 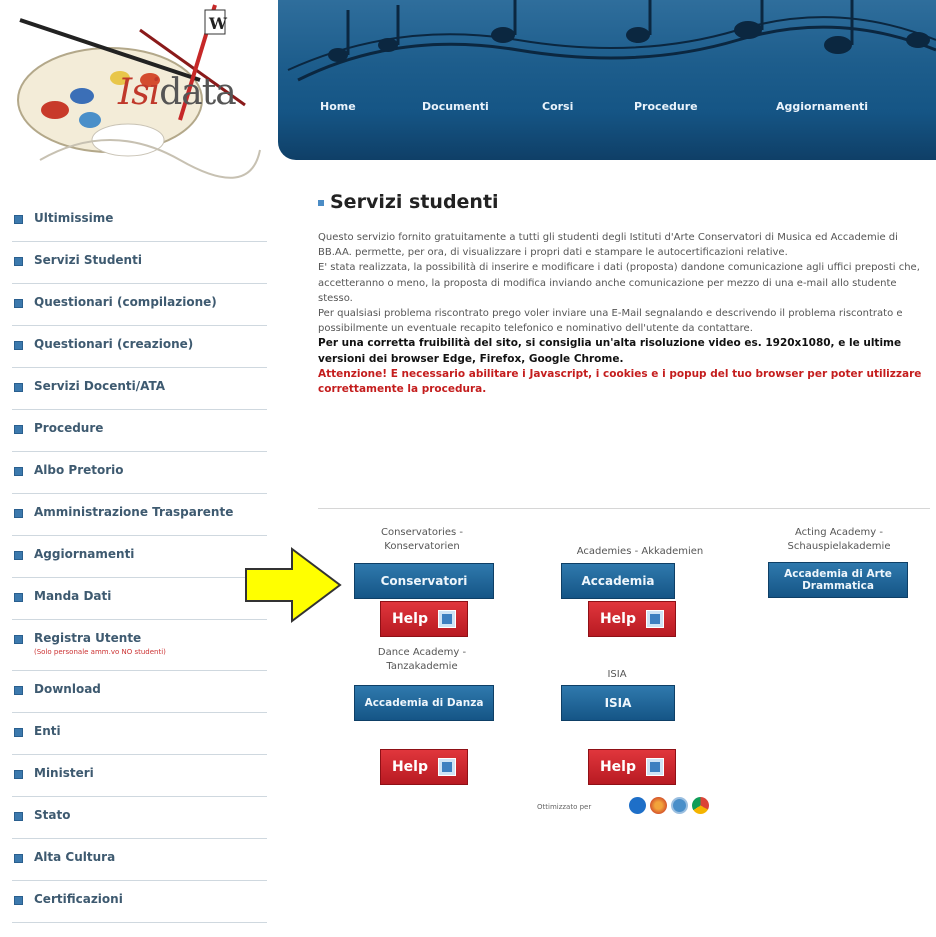 What do you see at coordinates (321, 203) in the screenshot?
I see `title-bullet-icon` at bounding box center [321, 203].